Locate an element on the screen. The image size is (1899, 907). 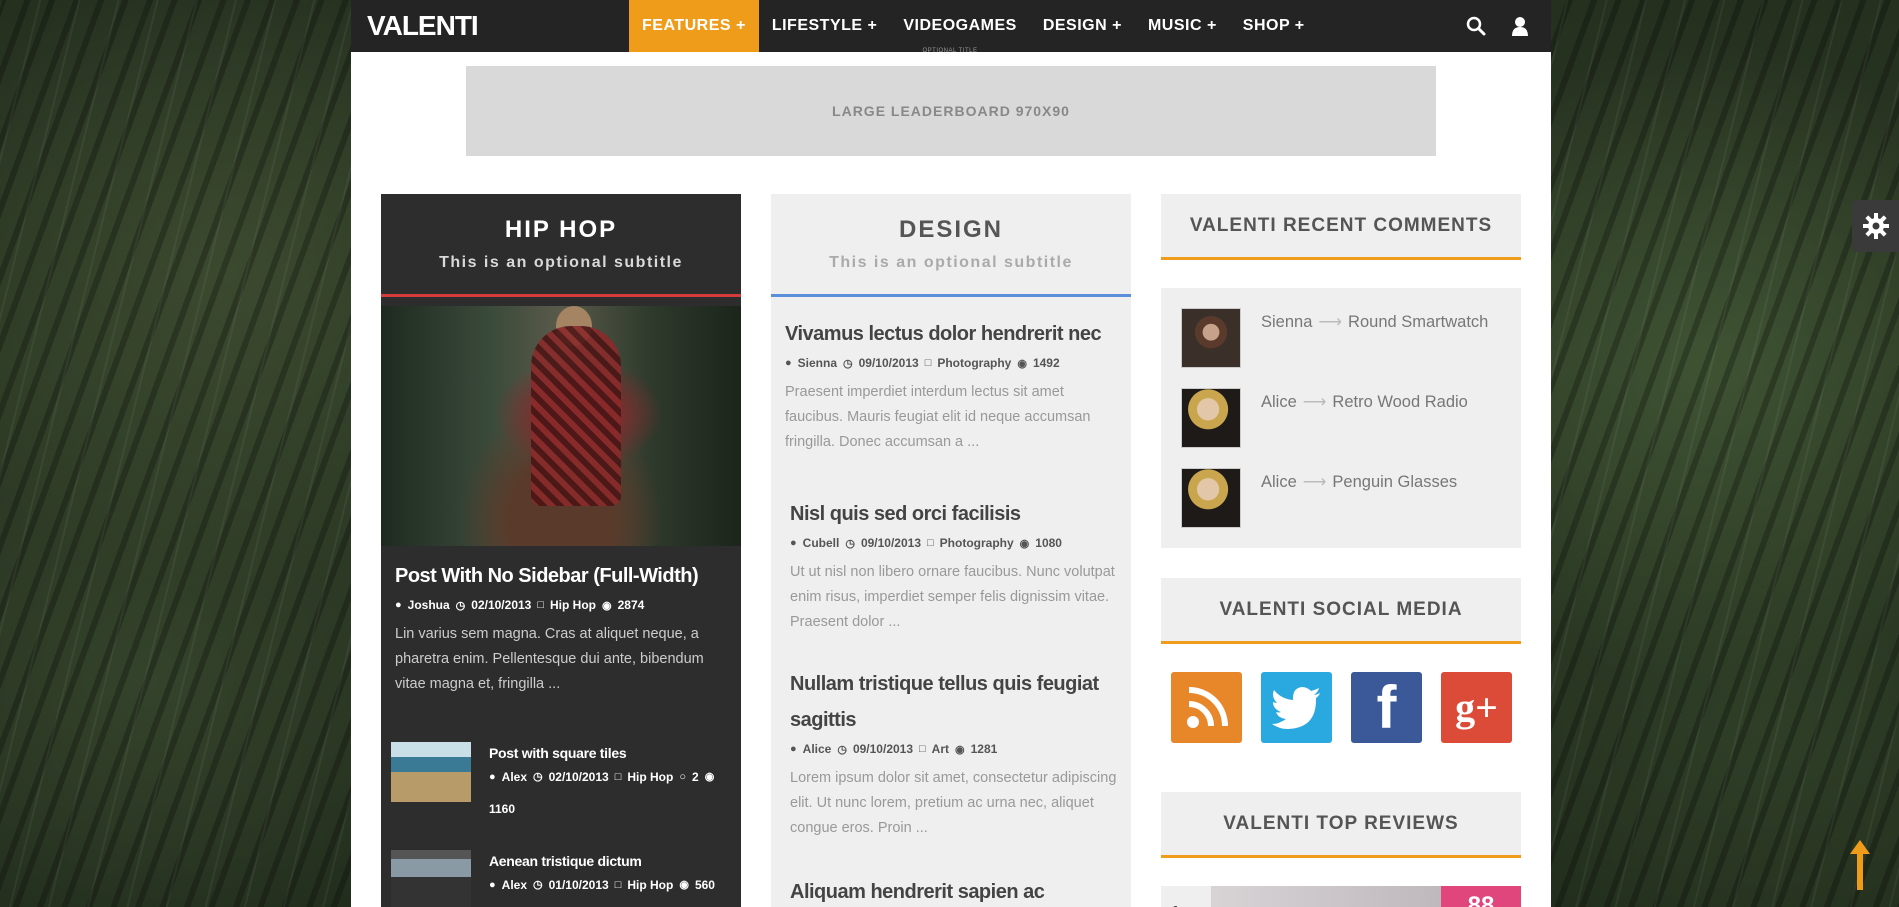
top-reviews-title: VALENTI TOP REVIEWS is located at coordinates (1341, 825).